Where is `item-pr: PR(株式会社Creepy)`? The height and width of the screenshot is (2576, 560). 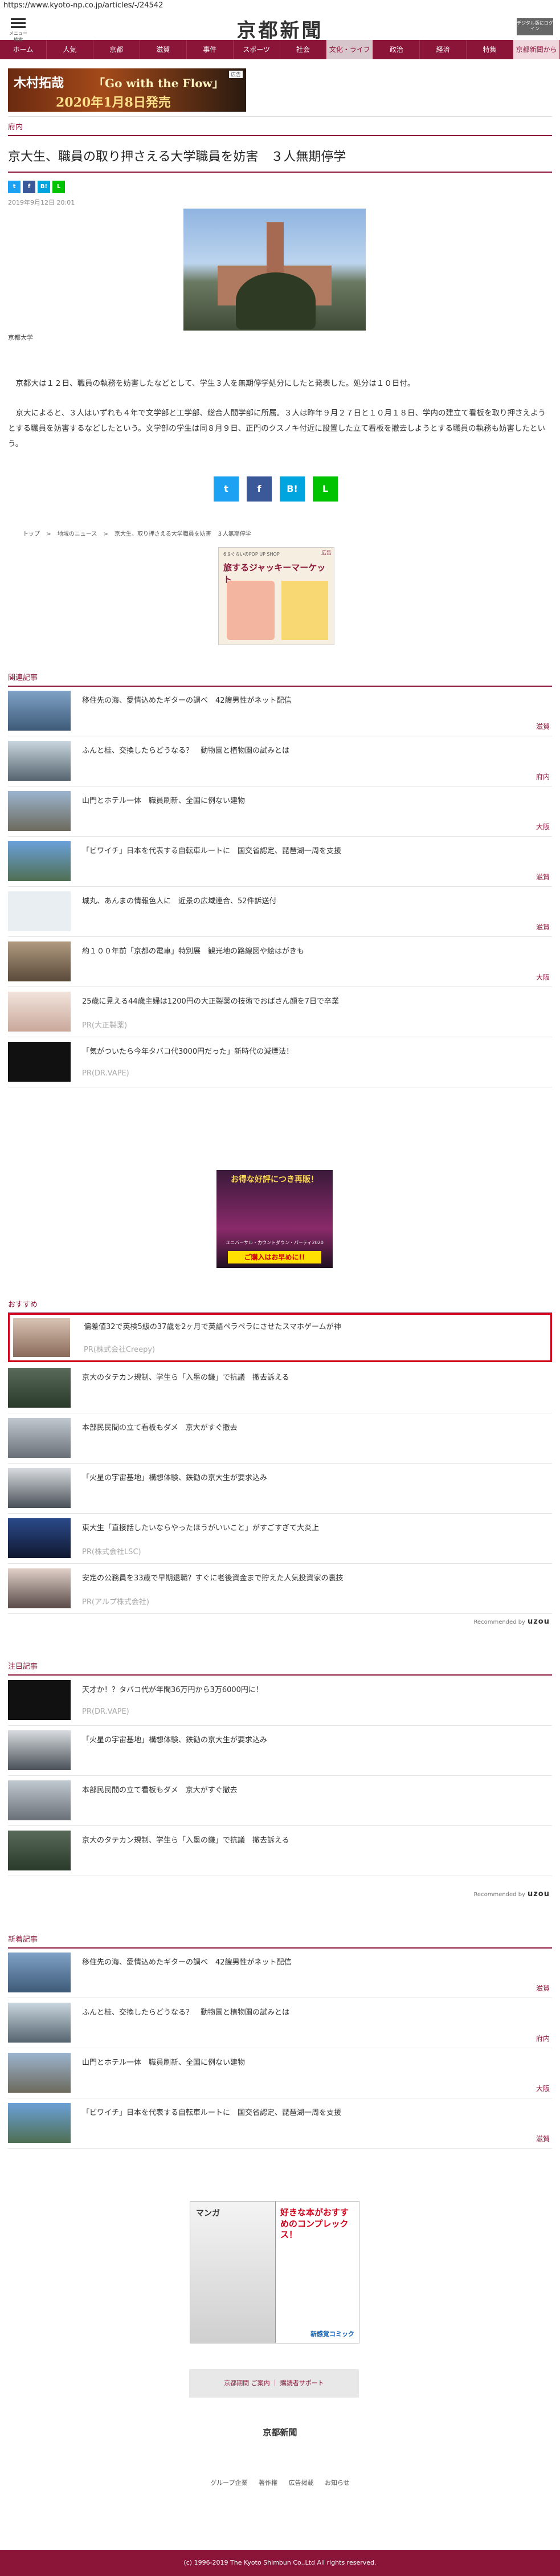 item-pr: PR(株式会社Creepy) is located at coordinates (120, 1350).